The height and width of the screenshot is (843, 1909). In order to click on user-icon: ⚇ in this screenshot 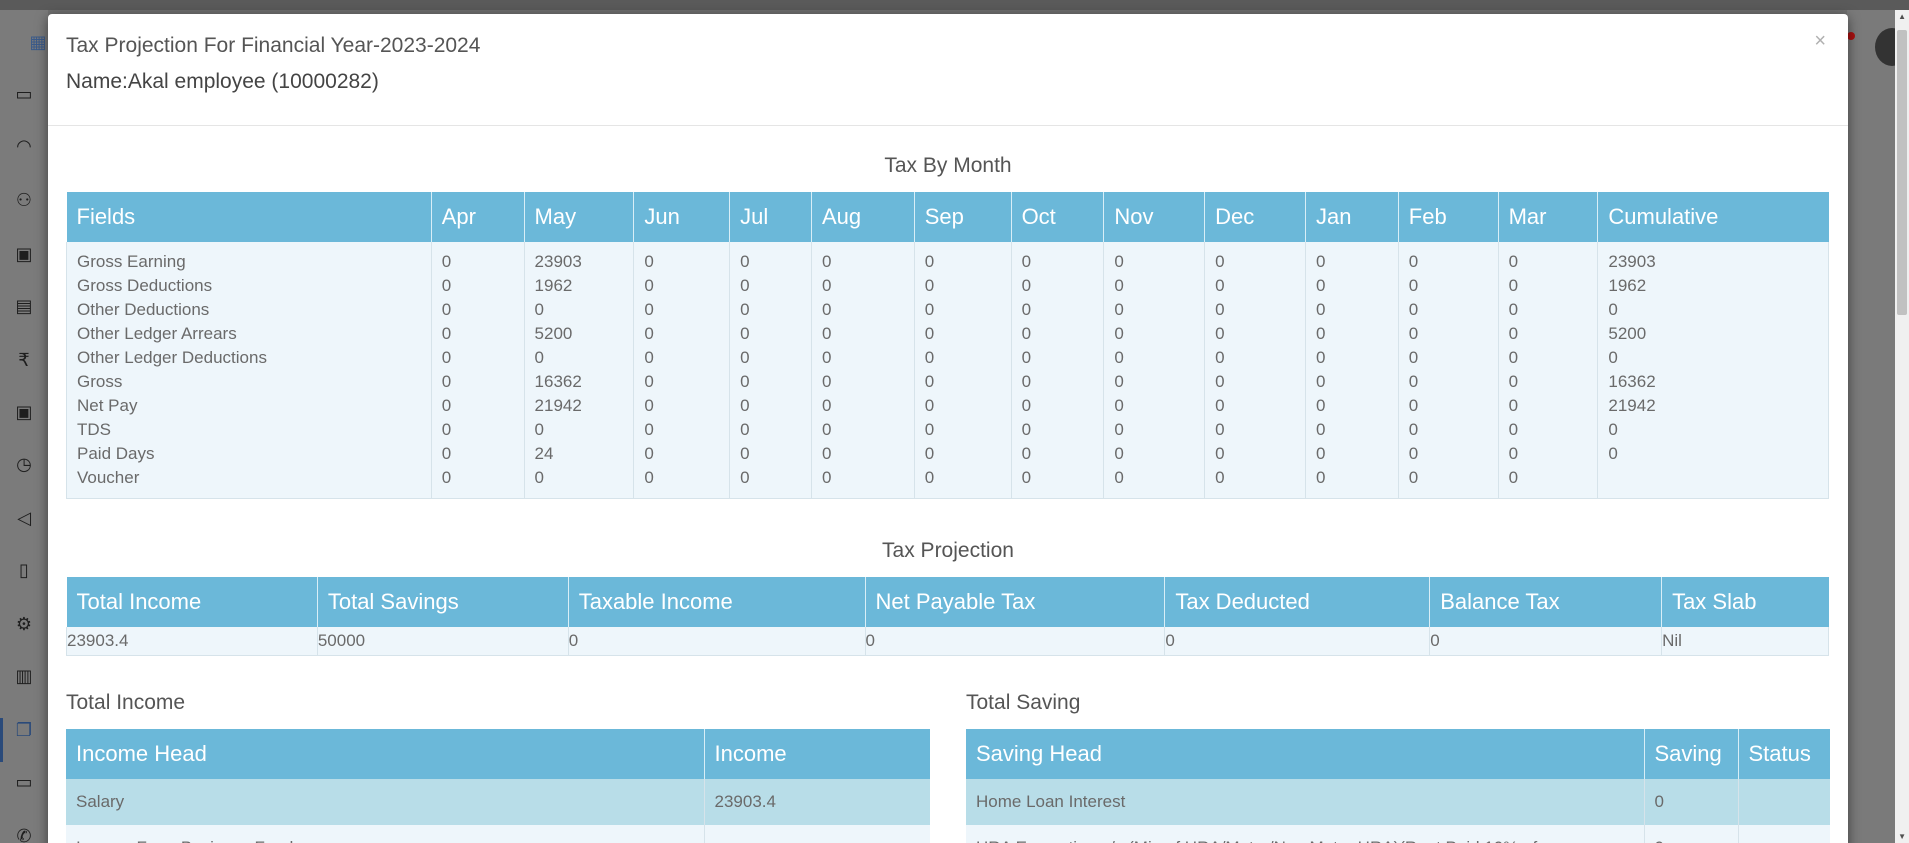, I will do `click(24, 200)`.